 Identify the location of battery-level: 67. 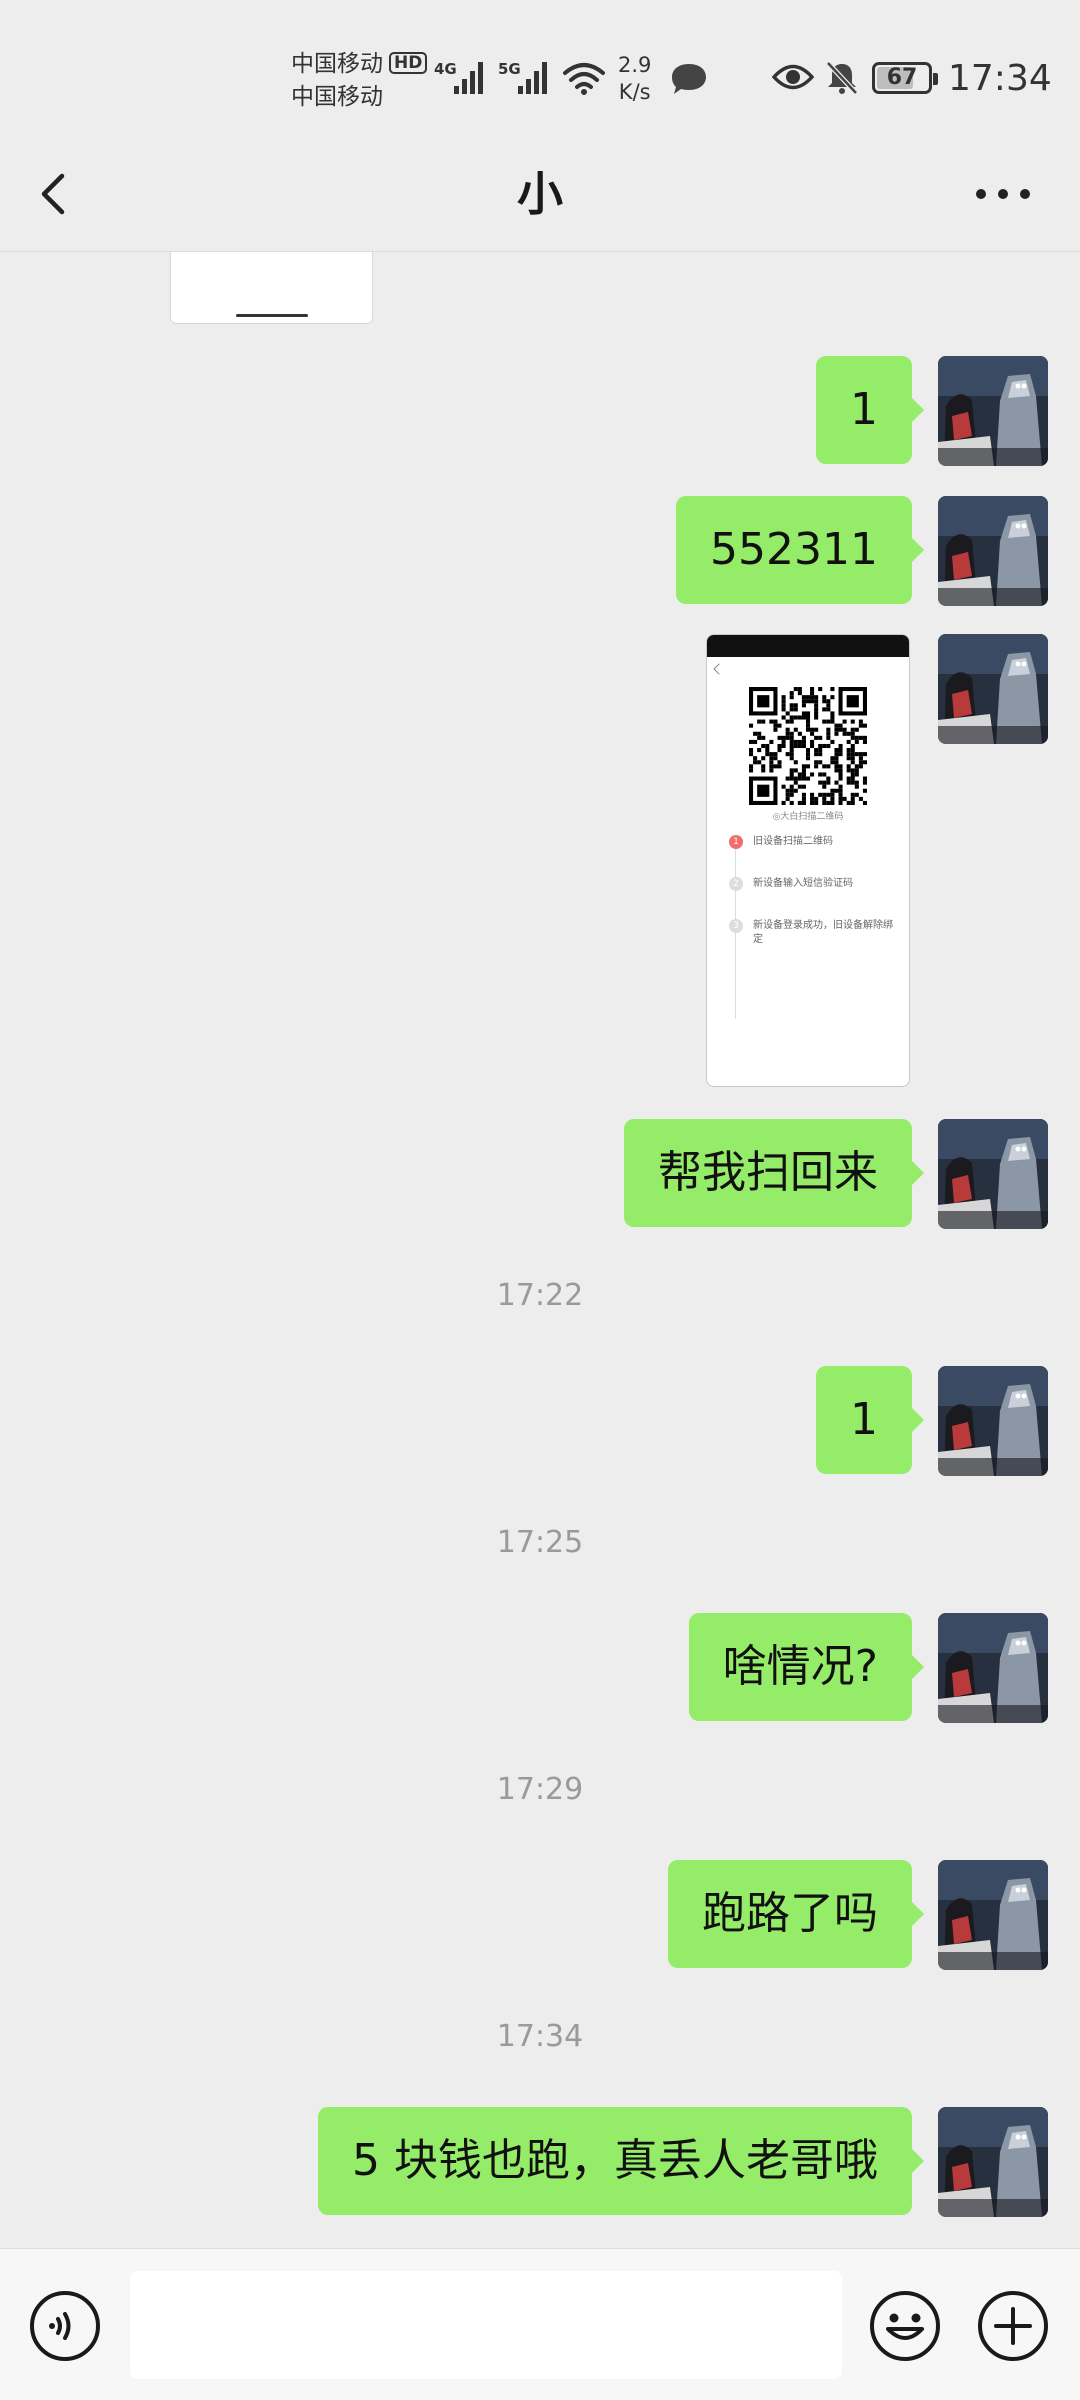
(902, 77).